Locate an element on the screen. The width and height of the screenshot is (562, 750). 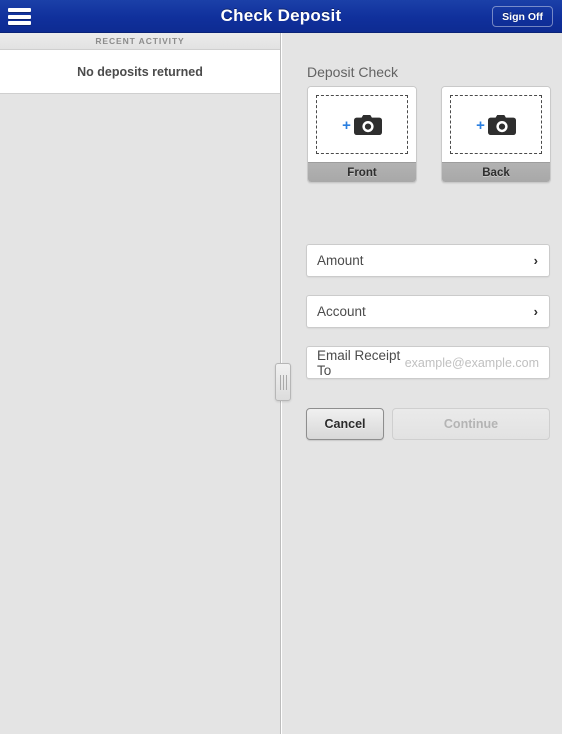
capture-front-tile: + Front is located at coordinates (362, 134).